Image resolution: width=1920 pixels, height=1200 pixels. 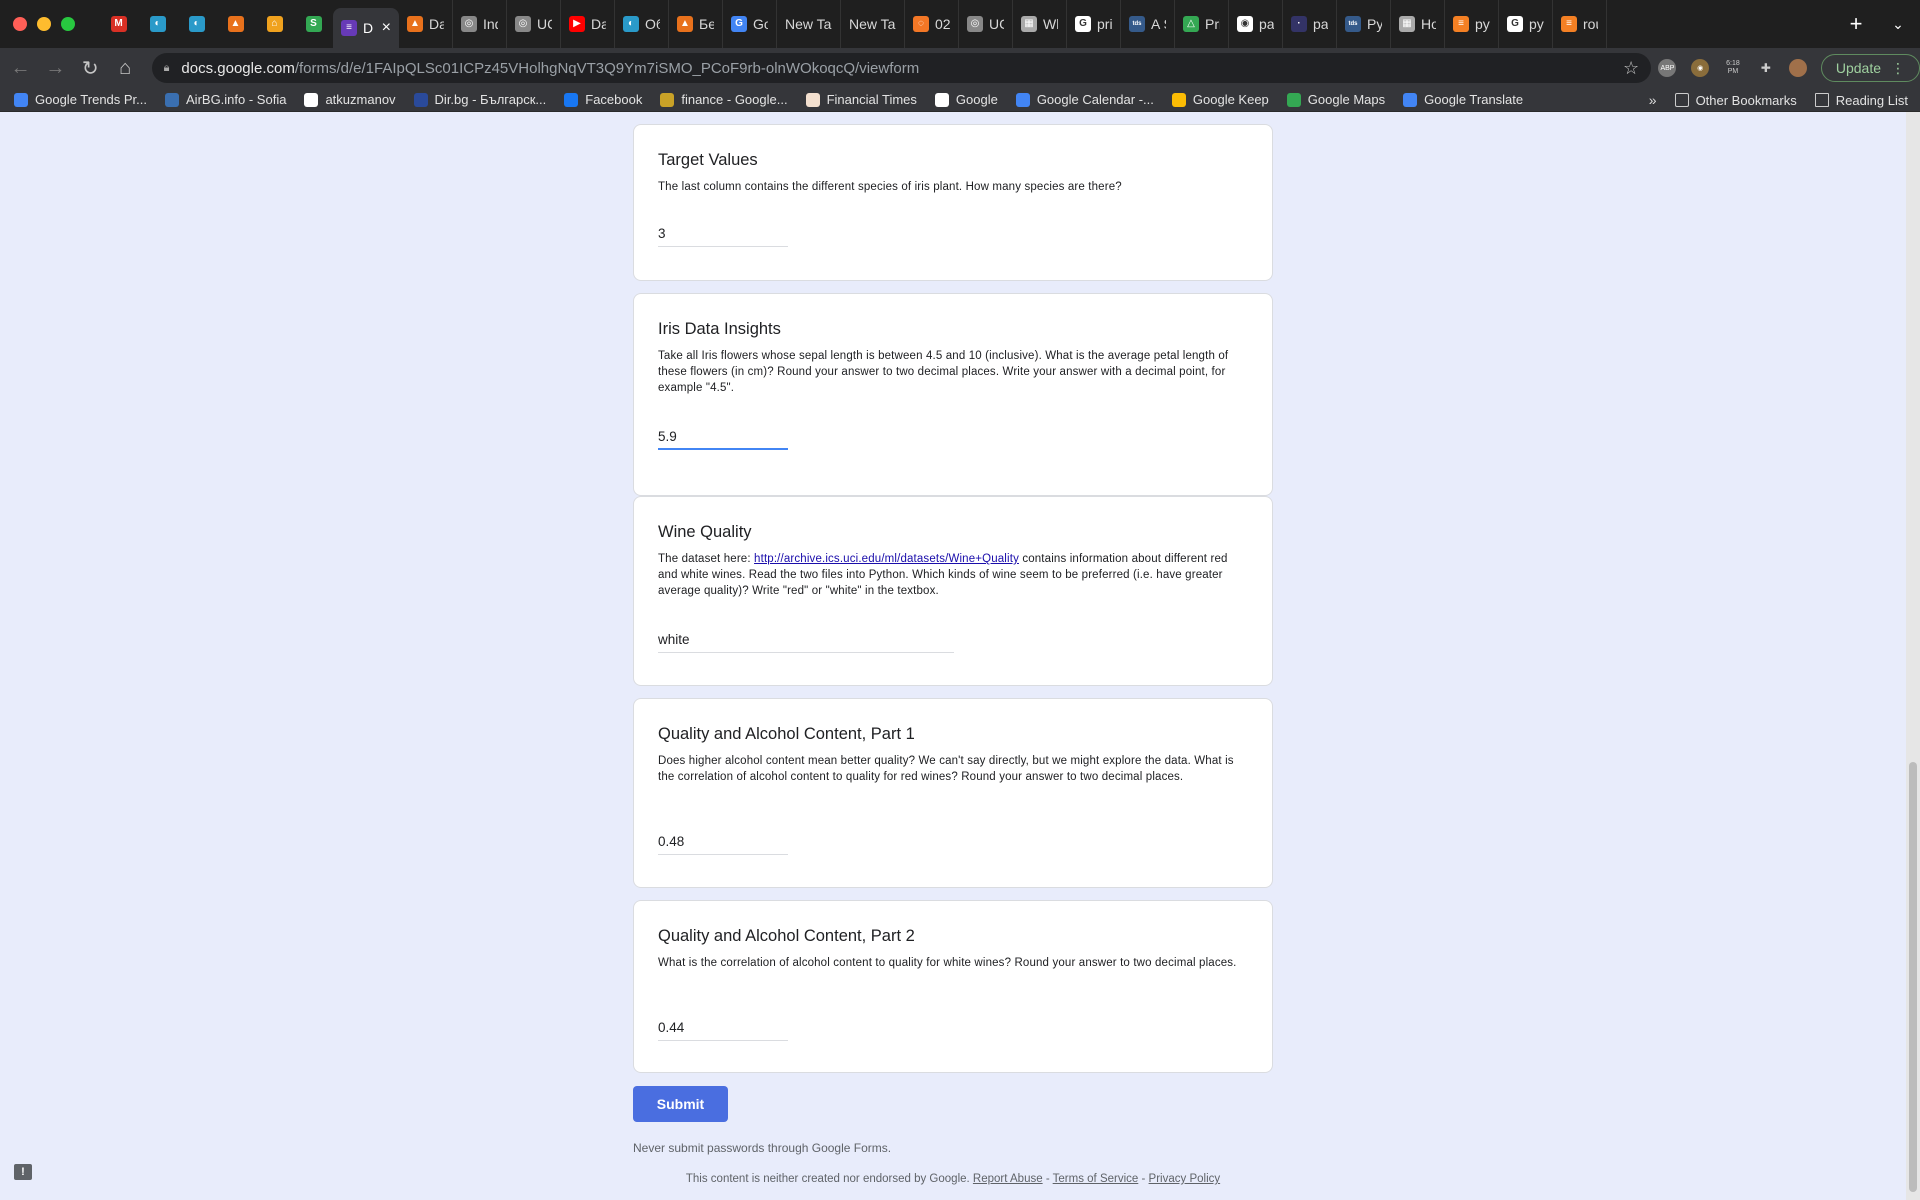 What do you see at coordinates (1798, 68) in the screenshot?
I see `profile-avatar` at bounding box center [1798, 68].